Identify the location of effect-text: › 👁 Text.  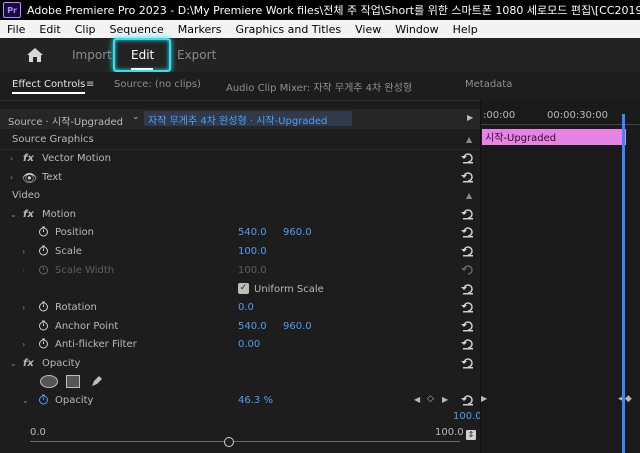
(240, 177).